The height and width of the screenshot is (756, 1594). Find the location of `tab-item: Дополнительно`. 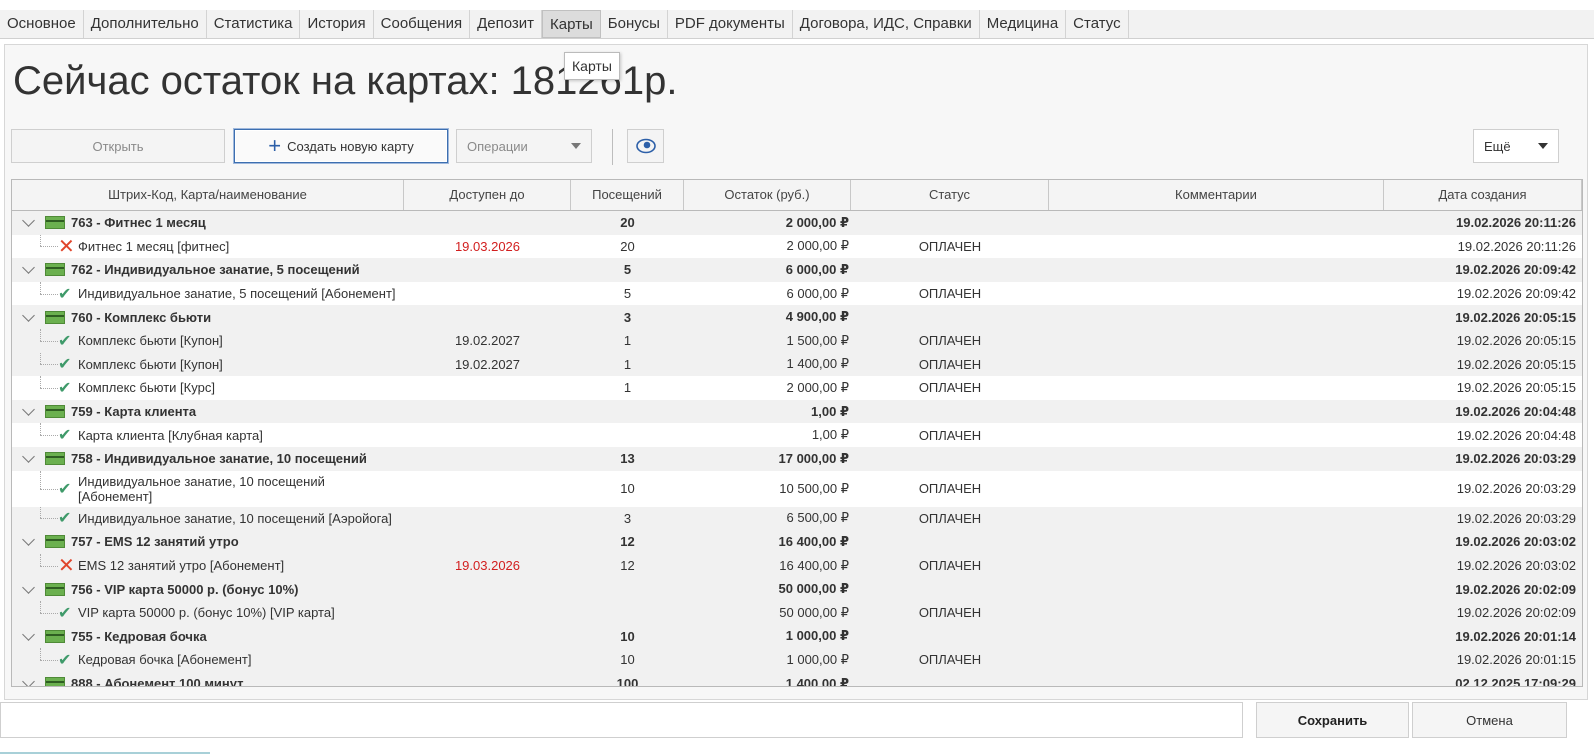

tab-item: Дополнительно is located at coordinates (145, 24).